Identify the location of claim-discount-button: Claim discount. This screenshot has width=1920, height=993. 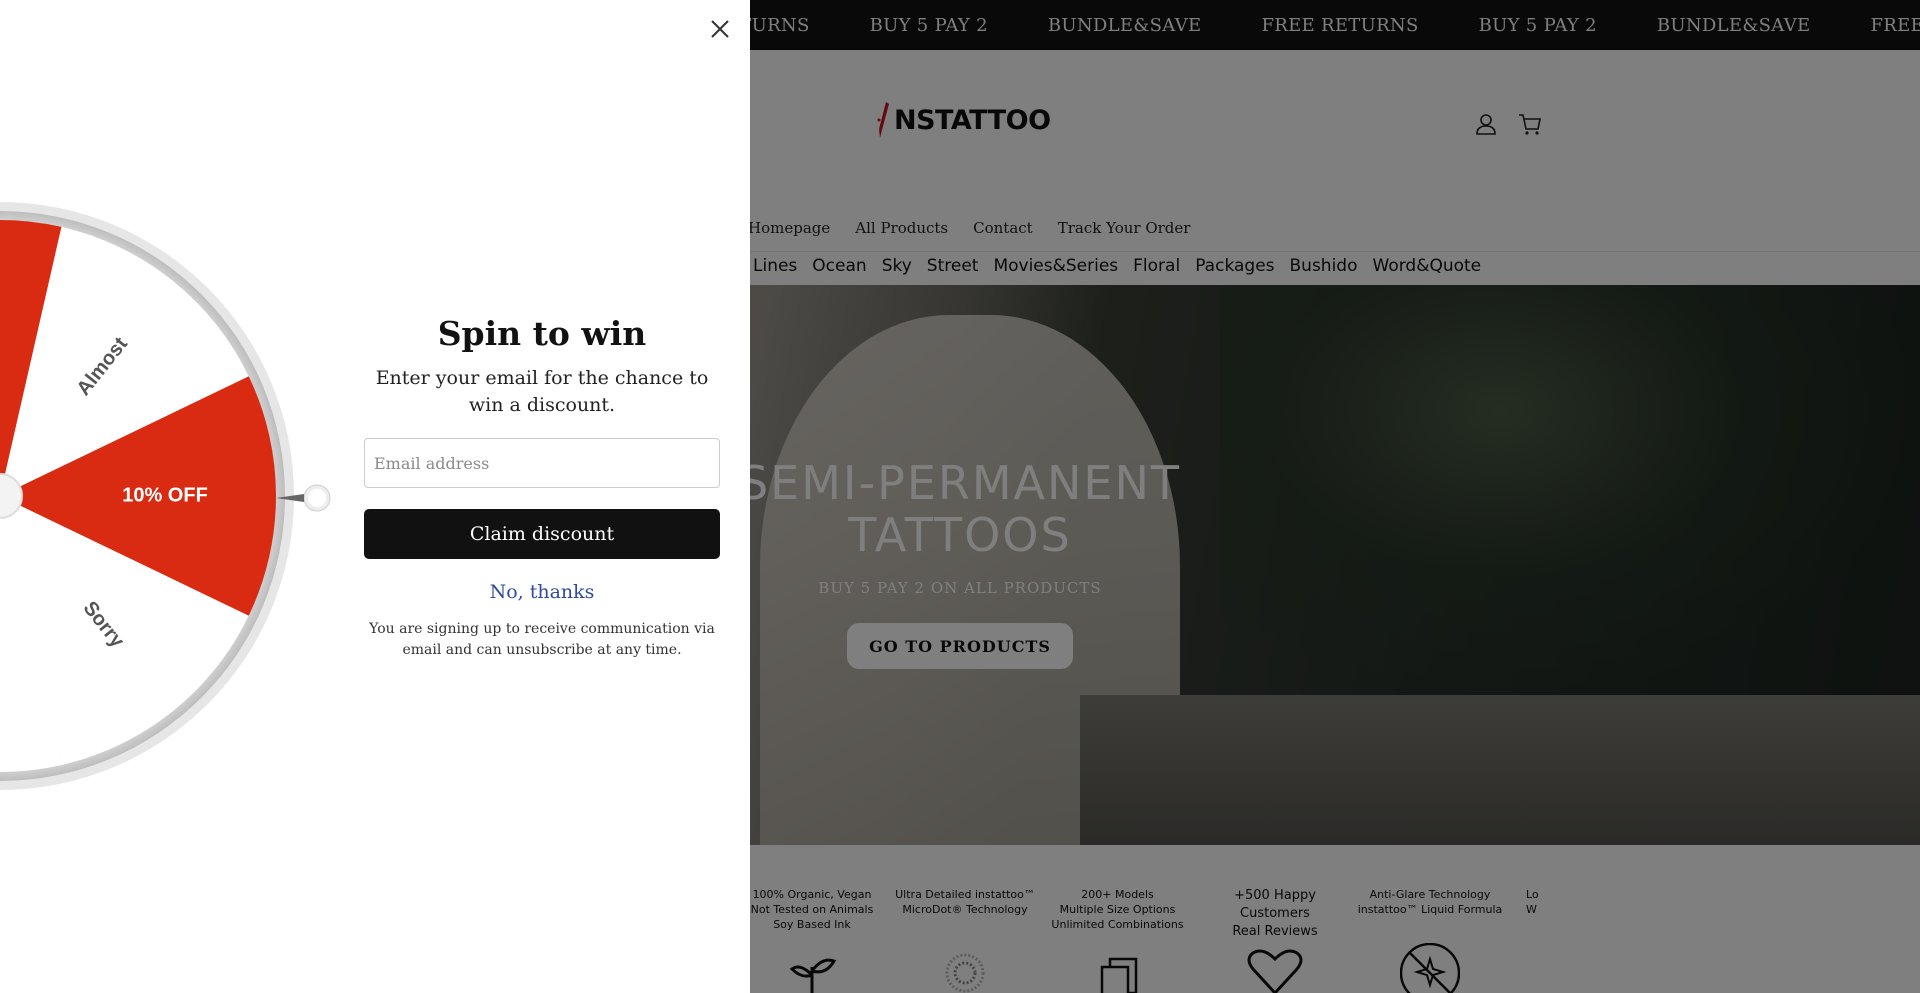
(542, 534).